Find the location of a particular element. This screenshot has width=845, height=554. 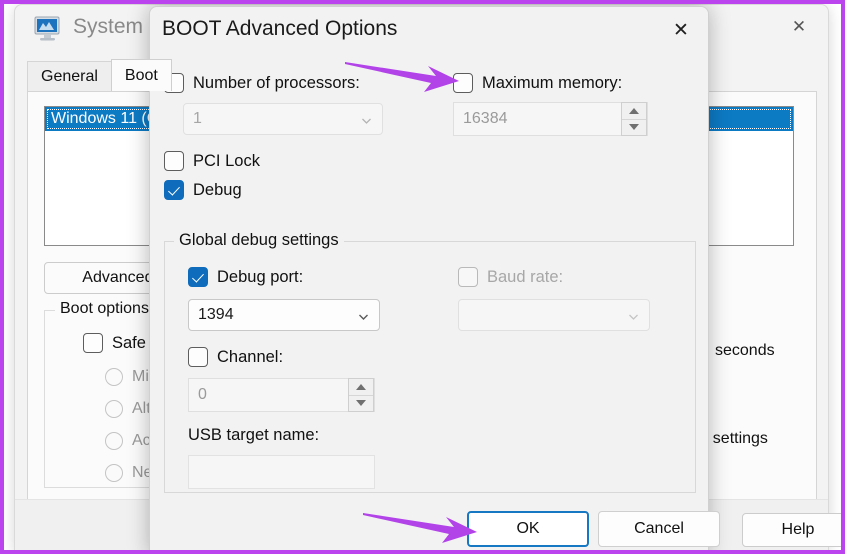

dialog-title: BOOT Advanced Options is located at coordinates (280, 28).